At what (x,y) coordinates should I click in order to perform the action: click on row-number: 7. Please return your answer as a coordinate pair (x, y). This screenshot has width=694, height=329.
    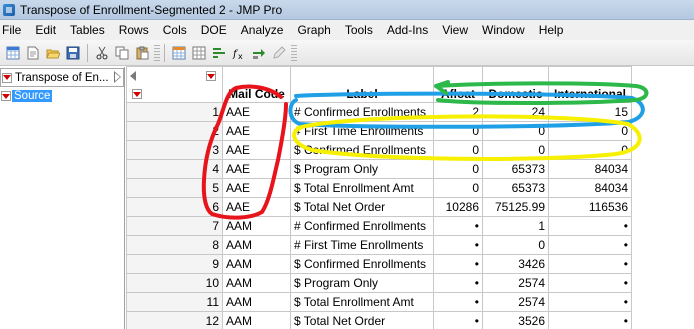
    Looking at the image, I should click on (174, 226).